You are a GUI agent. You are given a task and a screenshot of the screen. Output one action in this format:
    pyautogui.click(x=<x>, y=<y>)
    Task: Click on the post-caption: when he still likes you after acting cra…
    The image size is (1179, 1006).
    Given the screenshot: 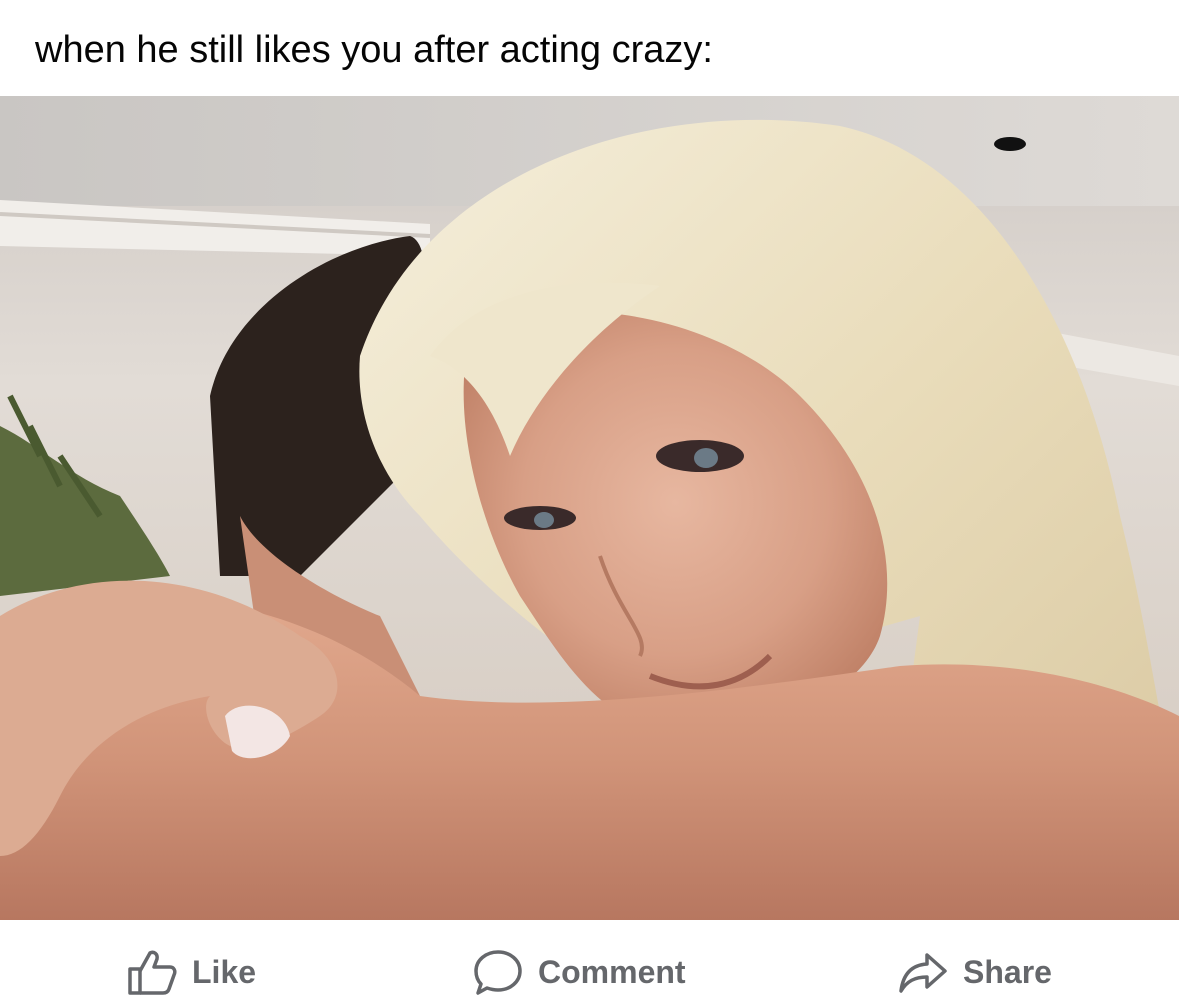 What is the action you would take?
    pyautogui.click(x=374, y=50)
    